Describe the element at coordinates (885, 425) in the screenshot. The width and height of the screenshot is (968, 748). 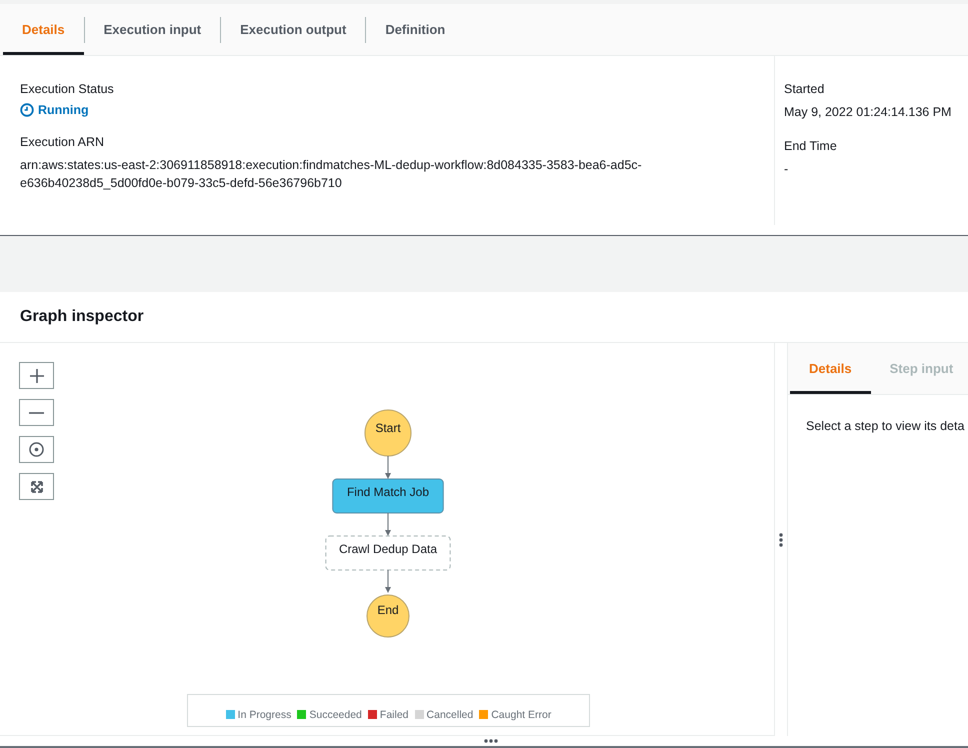
I see `empty-message: Select a step to view its deta` at that location.